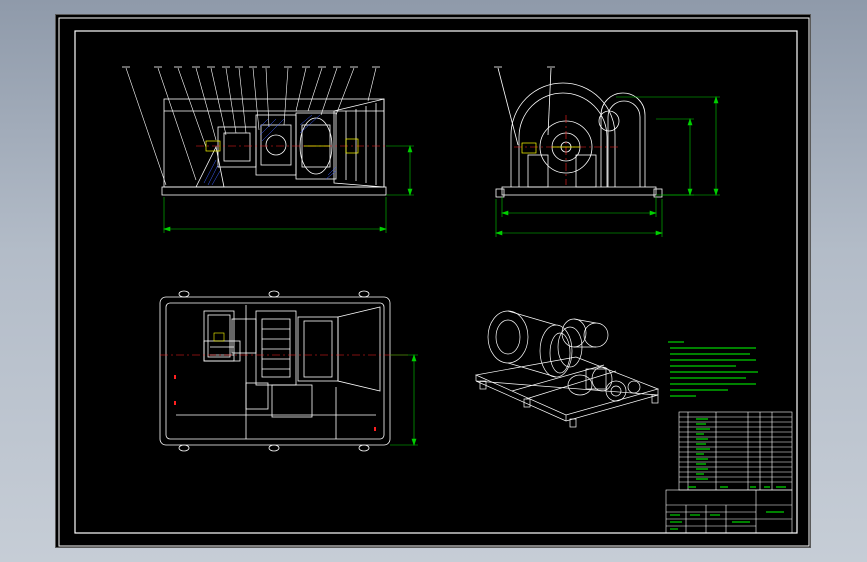 This screenshot has width=867, height=562. Describe the element at coordinates (275, 371) in the screenshot. I see `plan-view` at that location.